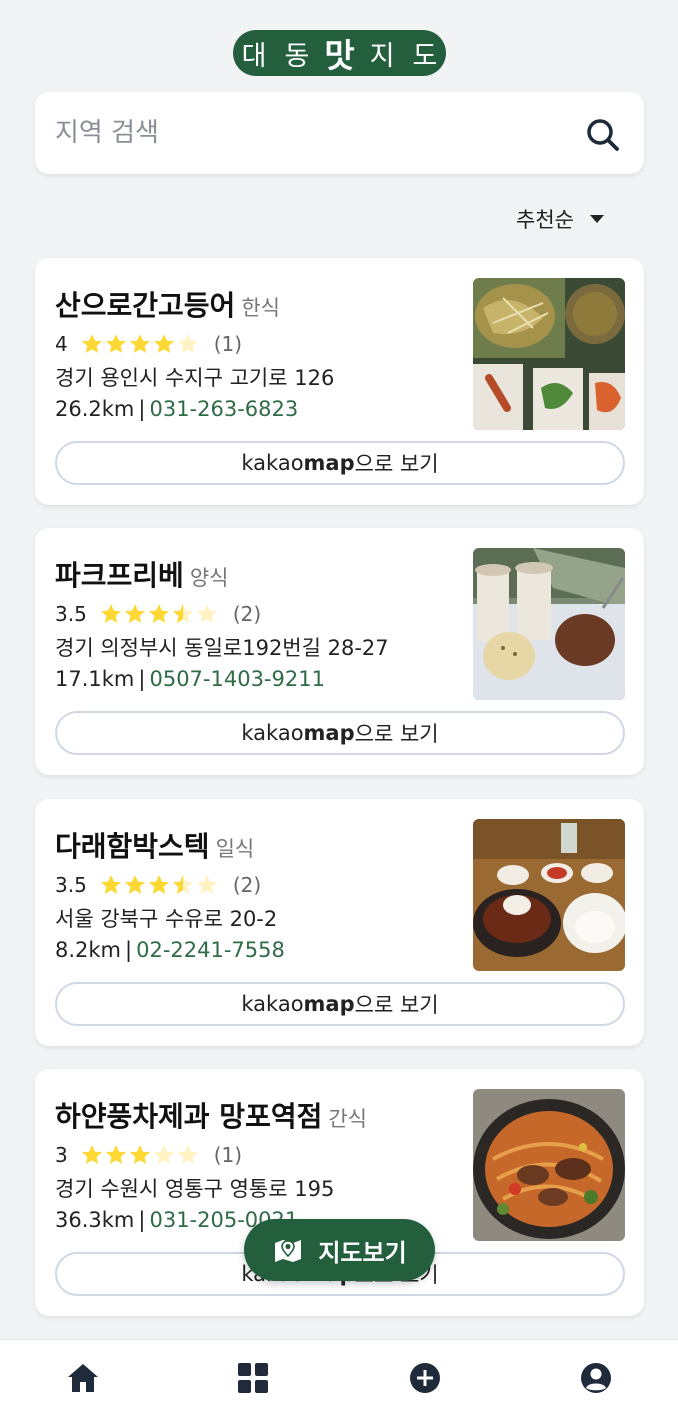  I want to click on view-map-button: 지도보기, so click(339, 1250).